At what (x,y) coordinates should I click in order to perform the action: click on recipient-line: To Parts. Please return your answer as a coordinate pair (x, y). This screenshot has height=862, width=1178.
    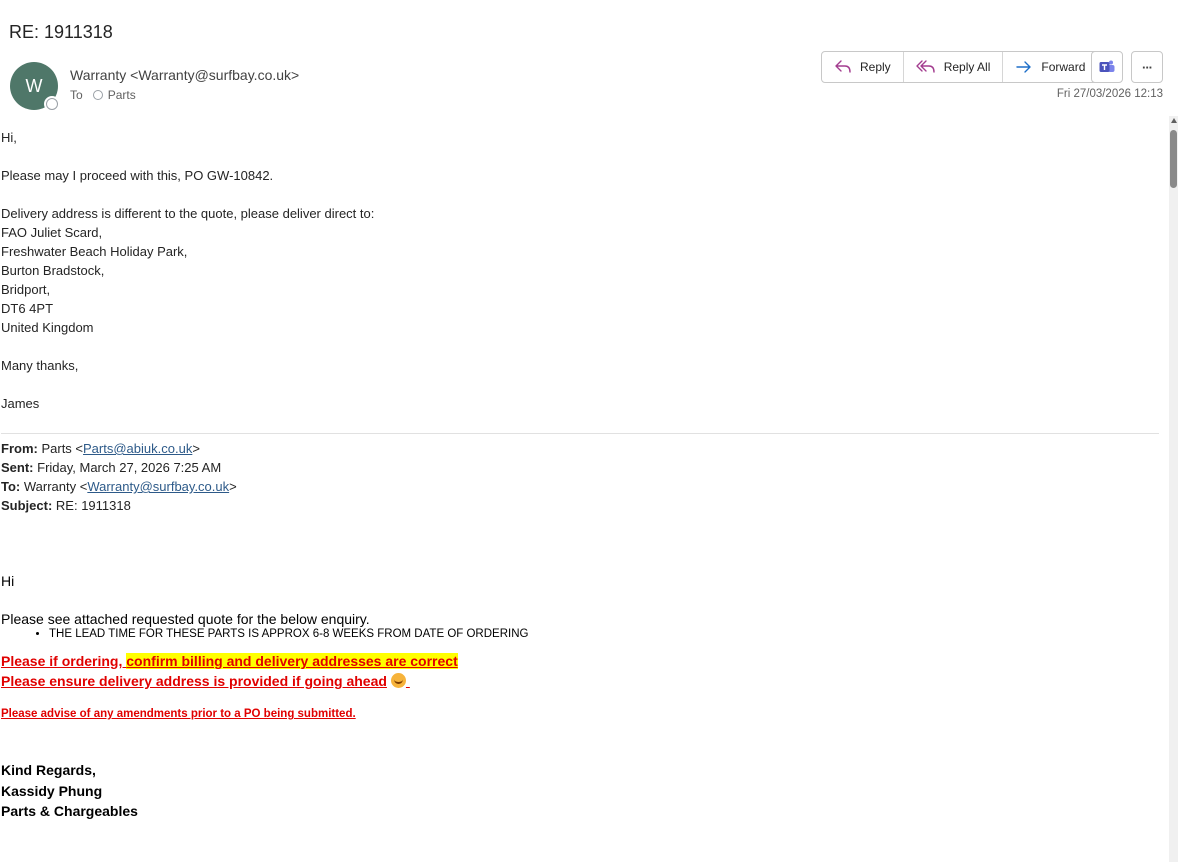
    Looking at the image, I should click on (103, 95).